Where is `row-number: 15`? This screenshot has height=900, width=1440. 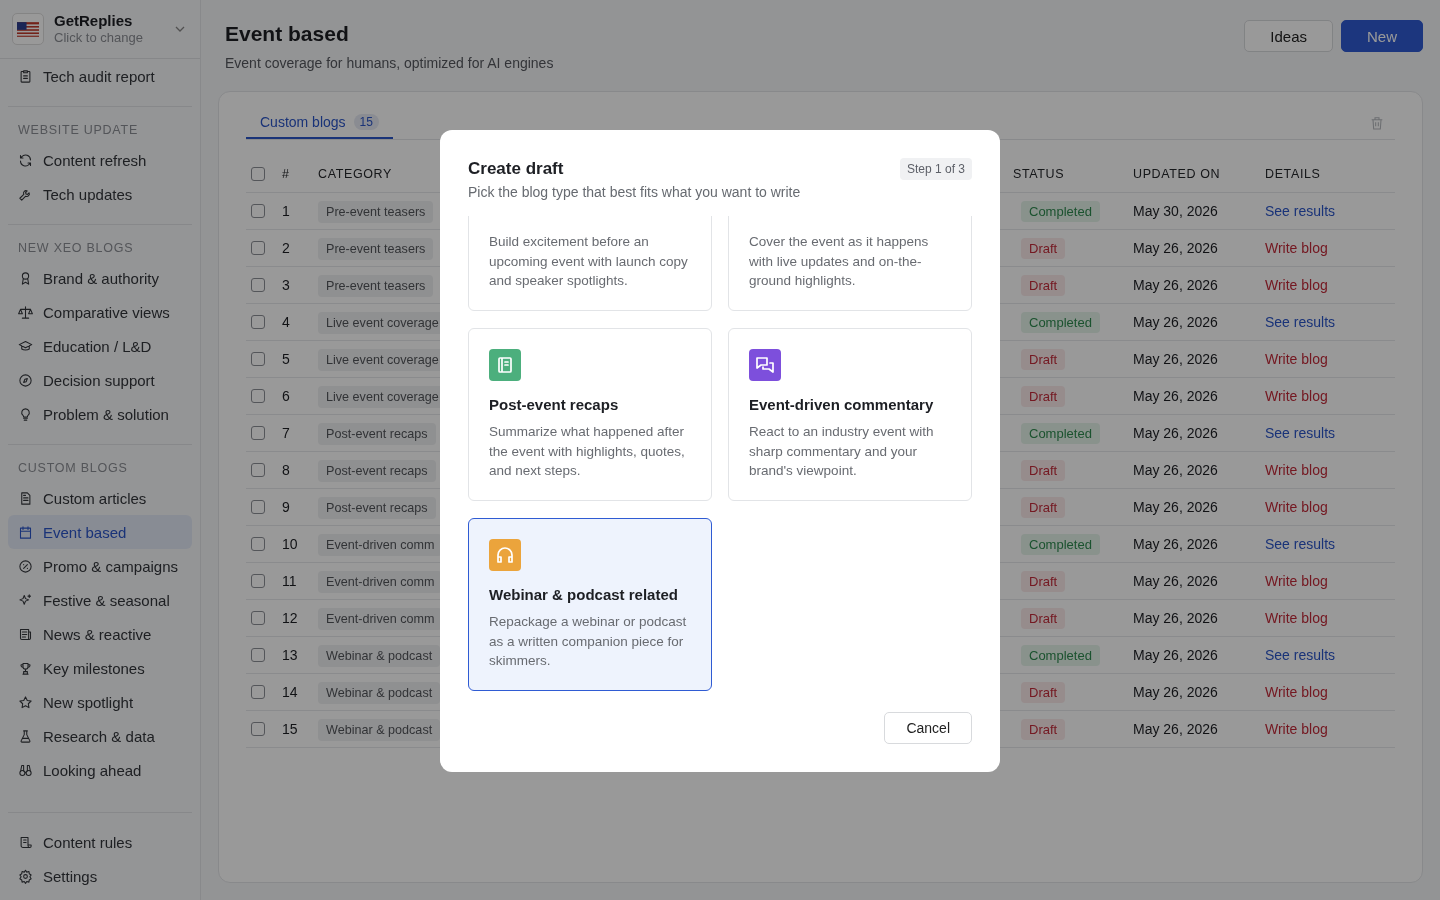
row-number: 15 is located at coordinates (290, 729).